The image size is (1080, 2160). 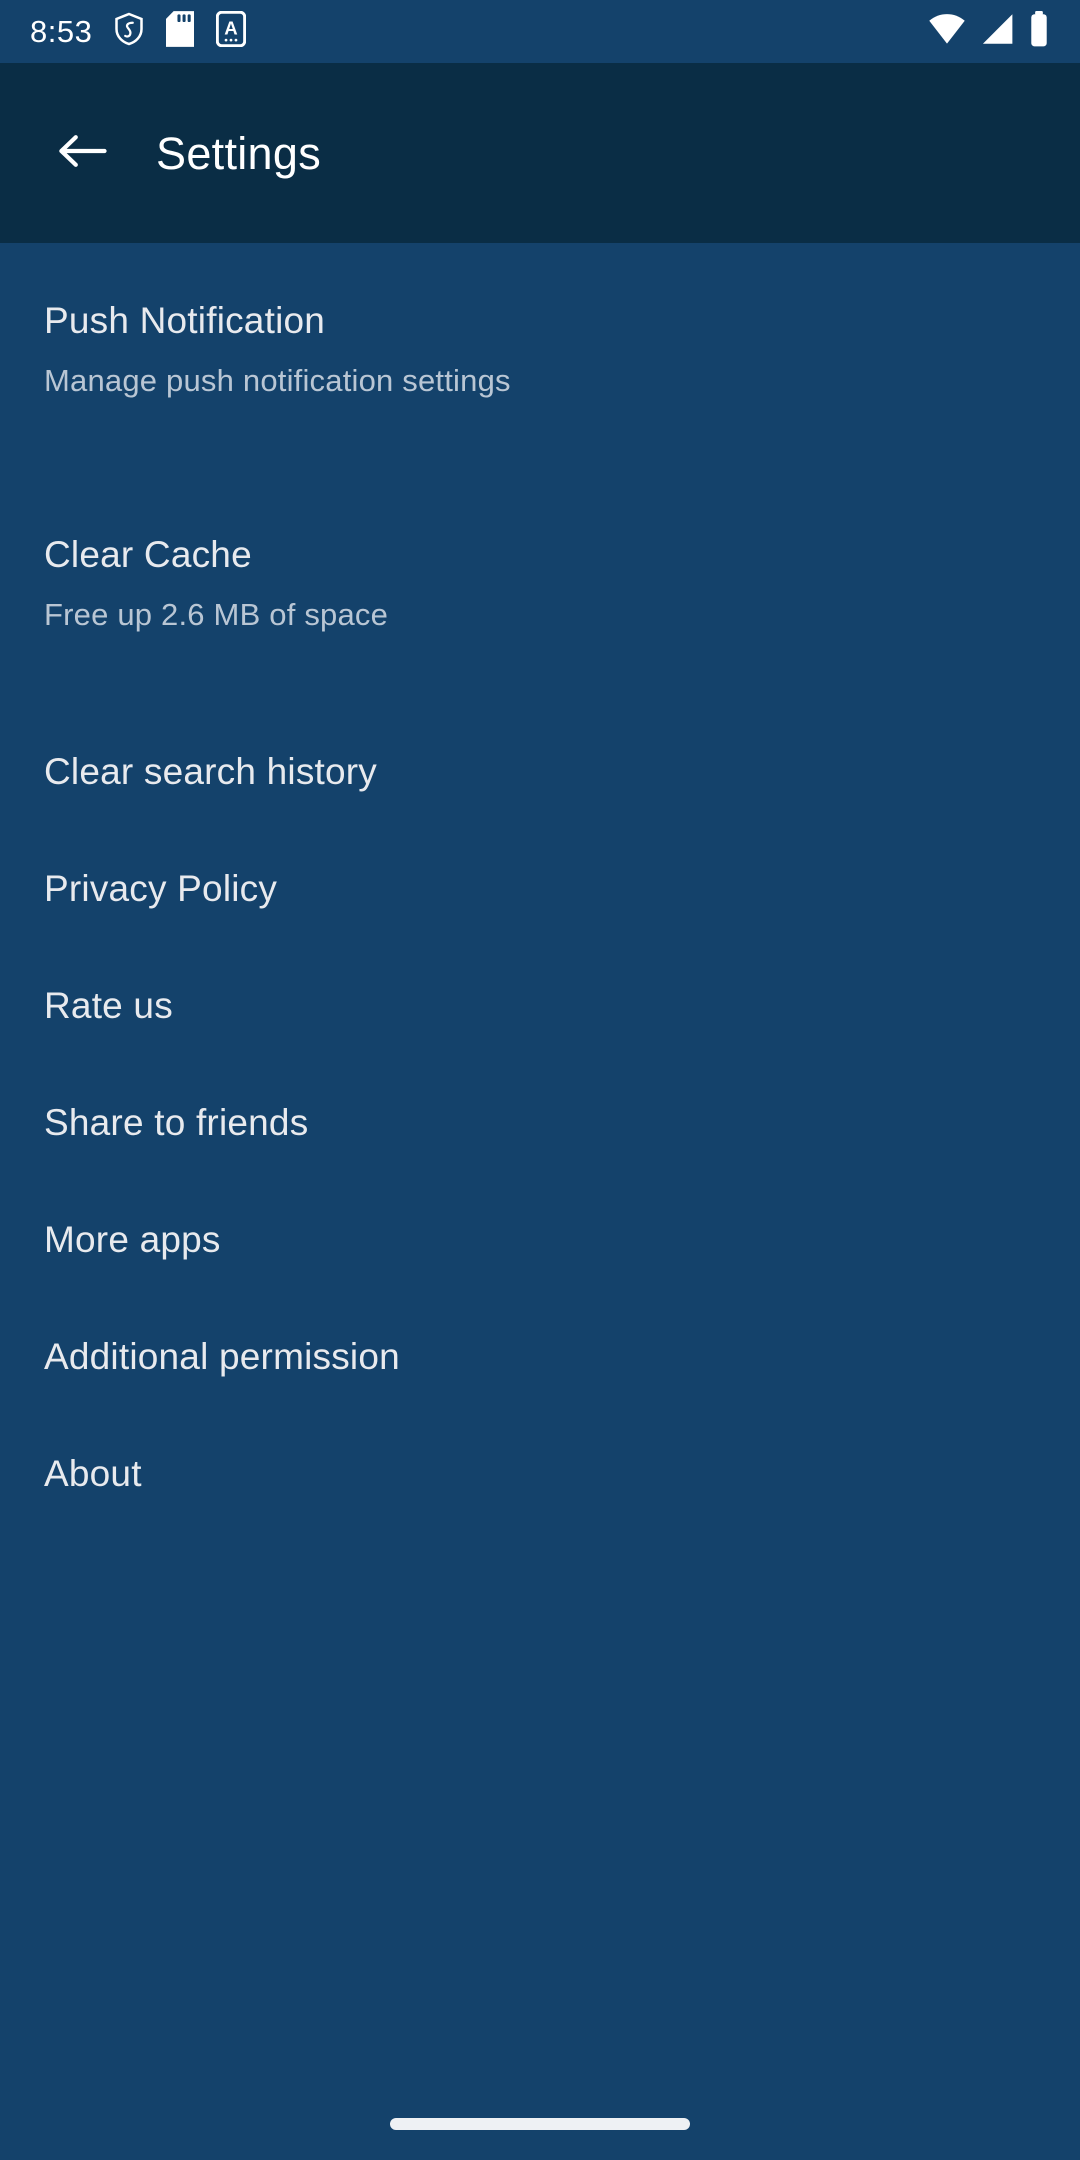 What do you see at coordinates (185, 320) in the screenshot?
I see `settings-item-title: Push Notification` at bounding box center [185, 320].